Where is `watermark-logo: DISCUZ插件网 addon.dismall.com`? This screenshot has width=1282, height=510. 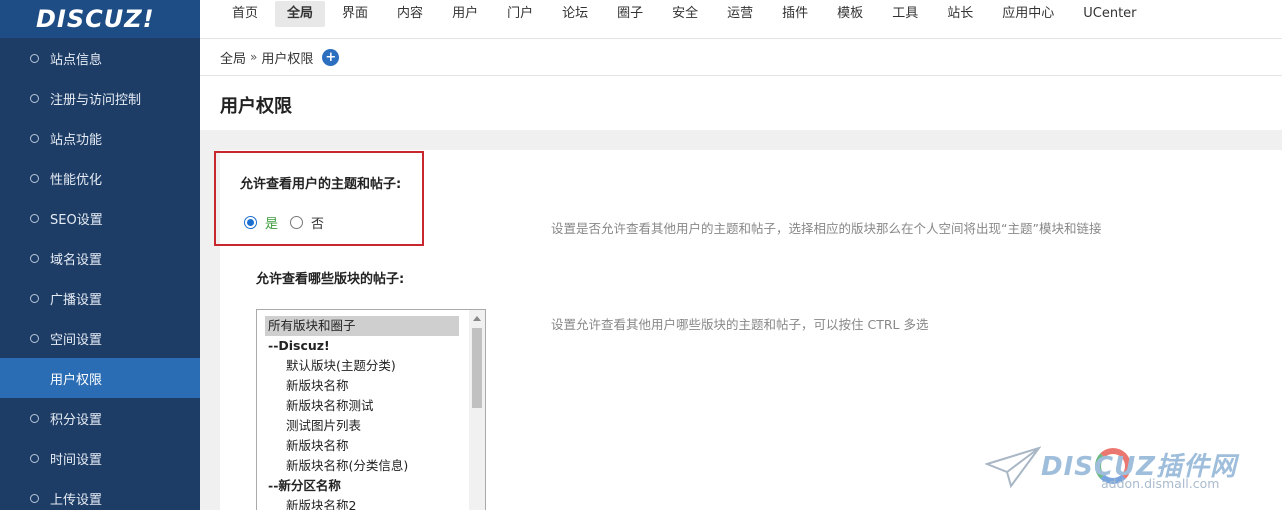 watermark-logo: DISCUZ插件网 addon.dismall.com is located at coordinates (1130, 468).